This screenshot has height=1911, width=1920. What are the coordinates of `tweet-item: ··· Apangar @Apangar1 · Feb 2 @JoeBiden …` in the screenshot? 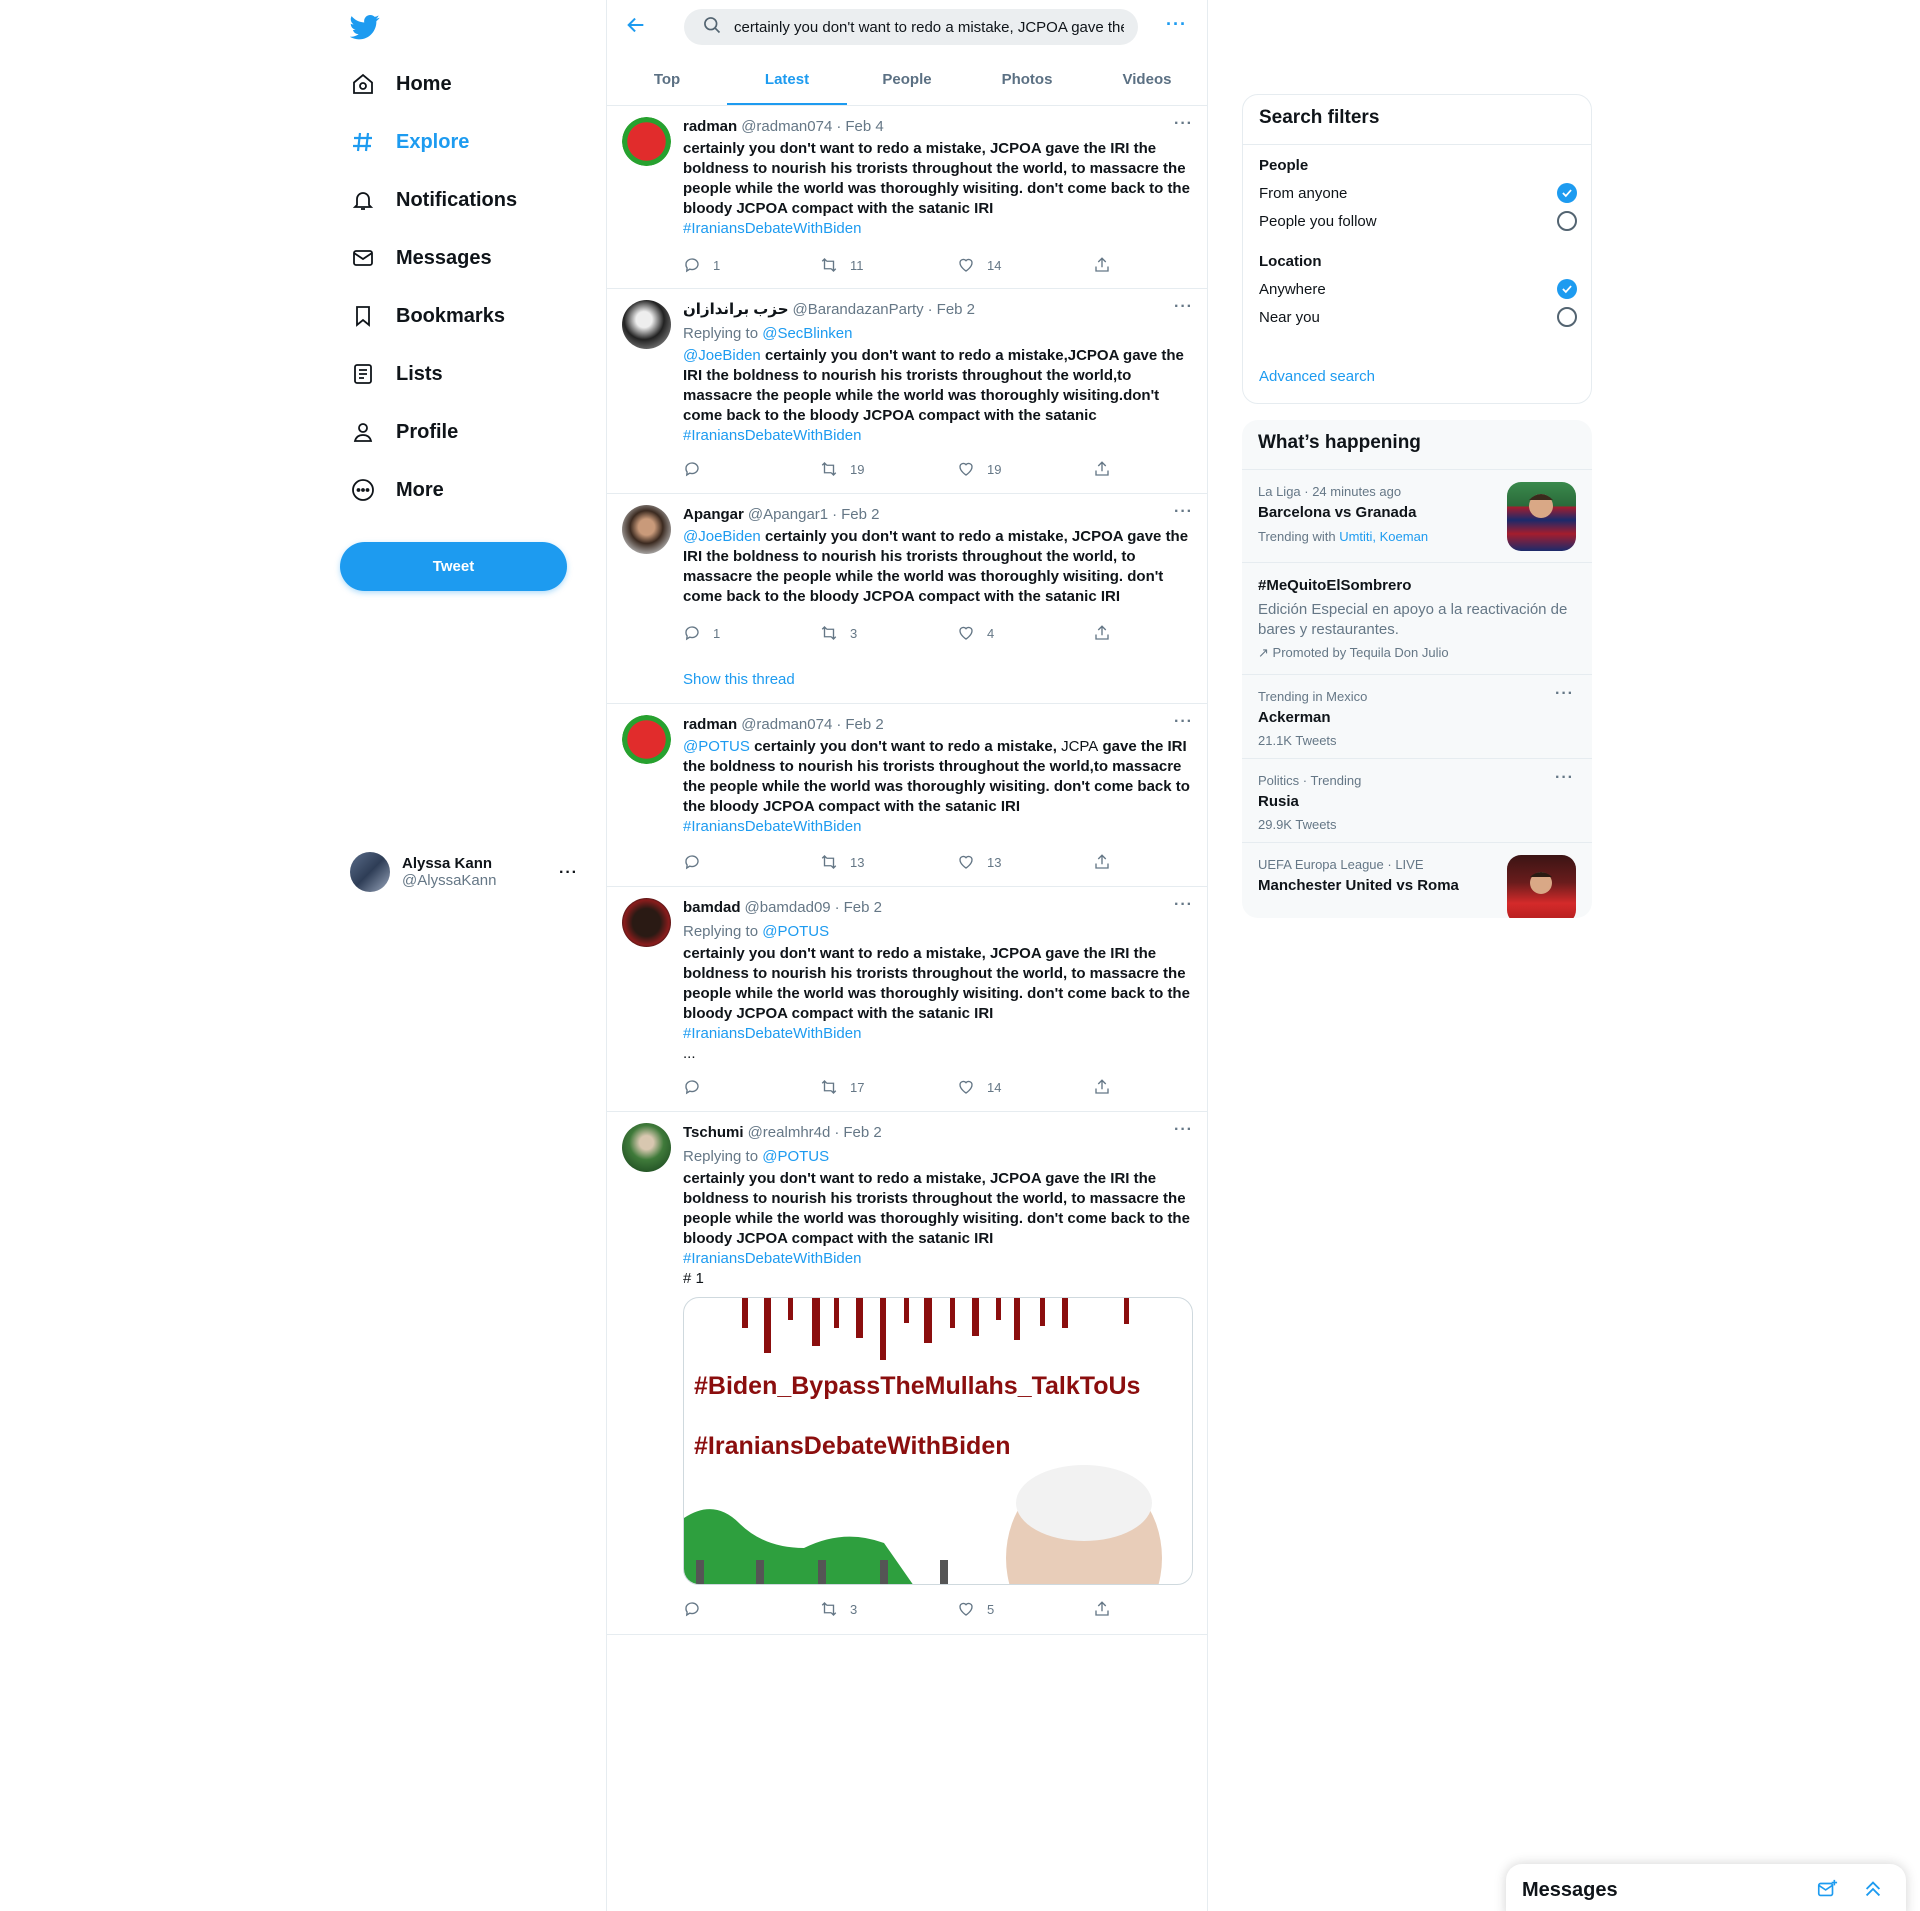 It's located at (907, 599).